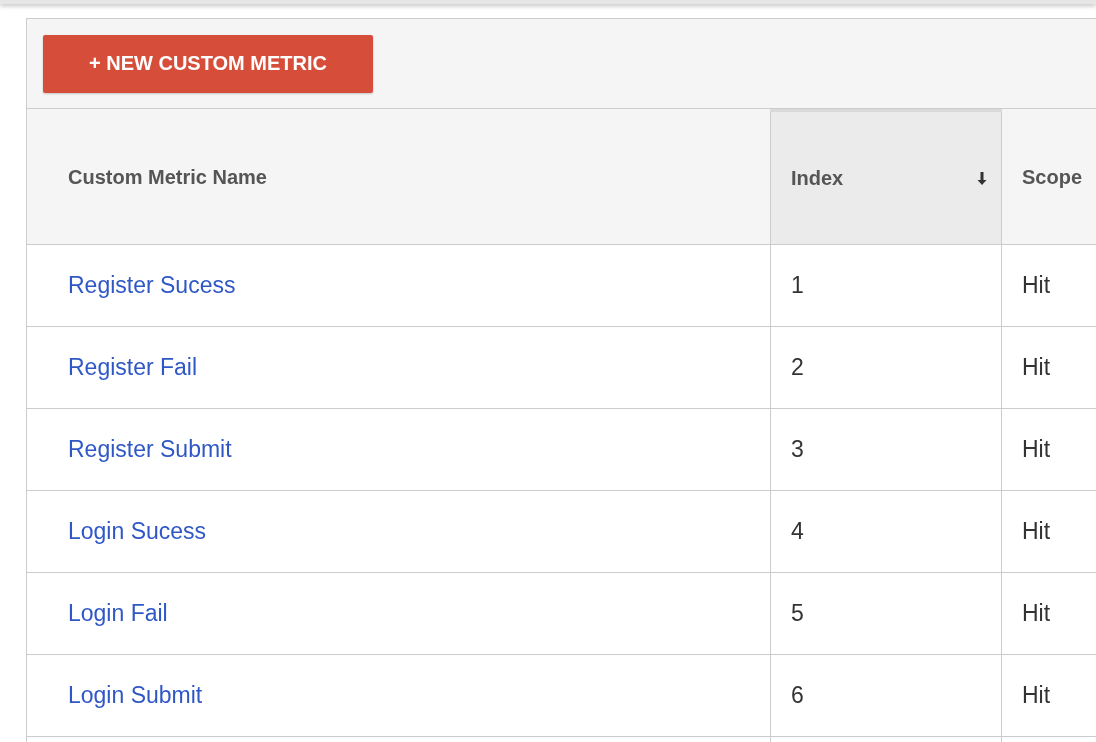 The width and height of the screenshot is (1096, 742). I want to click on new-custom-metric-button: + NEW CUSTOM METRIC, so click(208, 63).